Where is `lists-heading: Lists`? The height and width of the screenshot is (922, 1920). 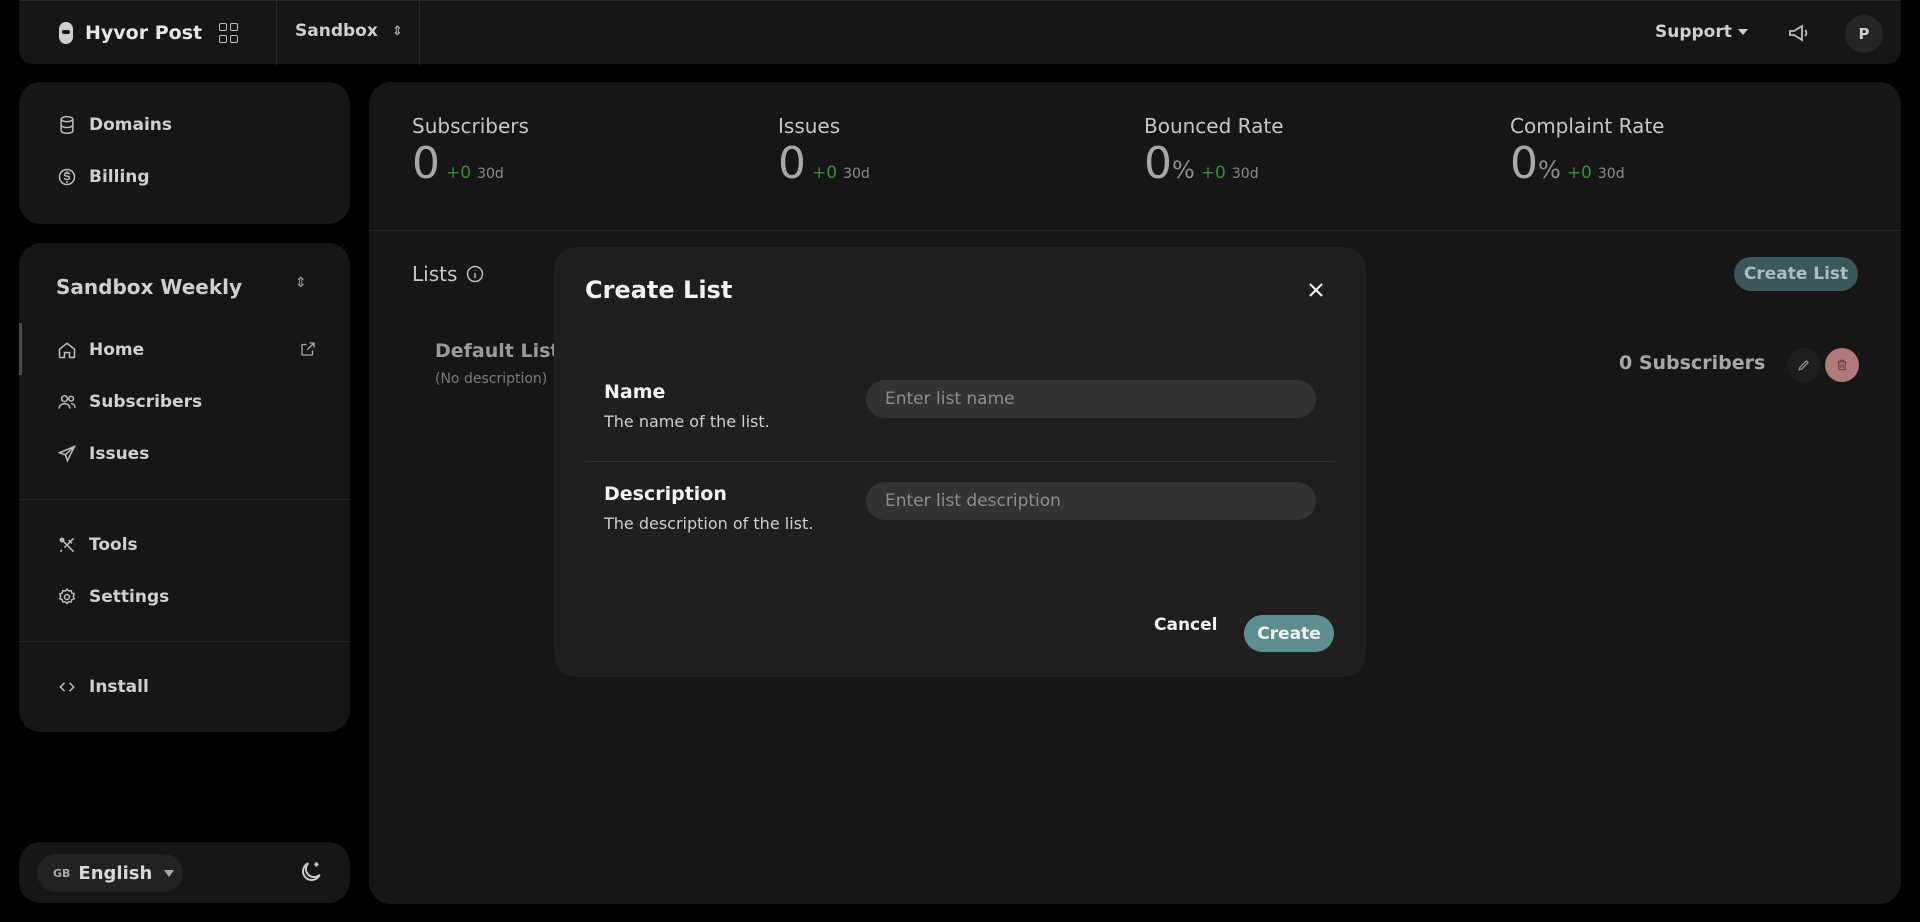
lists-heading: Lists is located at coordinates (448, 274).